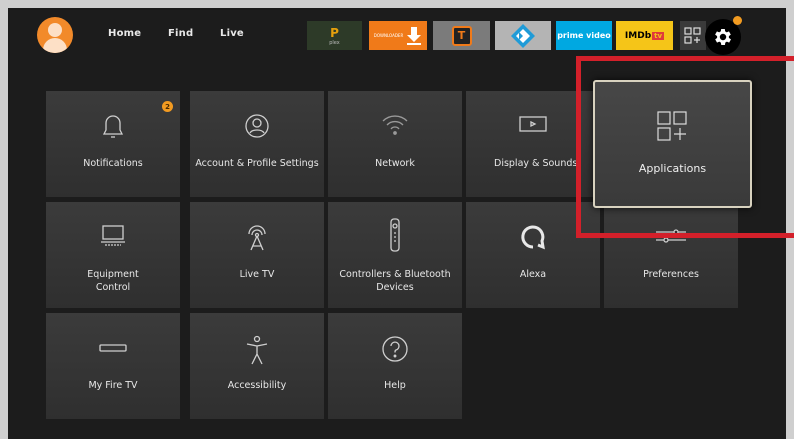  I want to click on kodi-app-tile, so click(523, 35).